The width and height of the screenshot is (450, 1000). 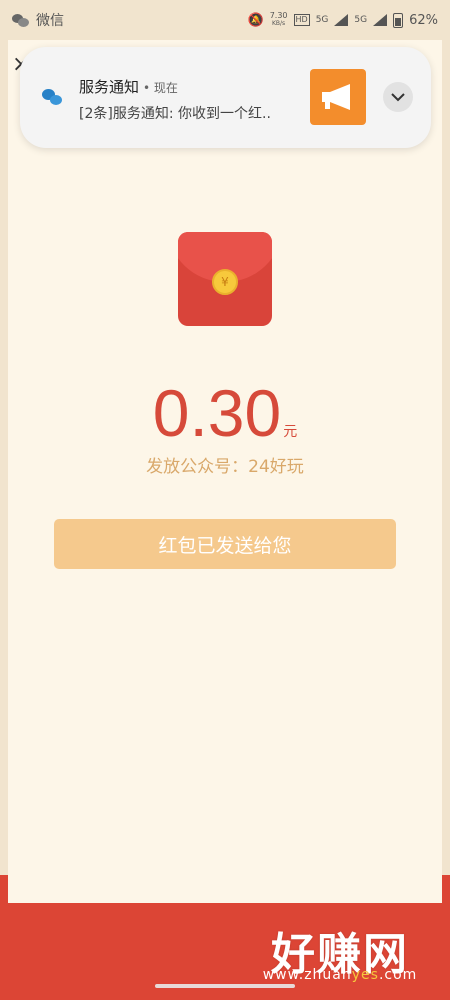 I want to click on signal-icon, so click(x=341, y=20).